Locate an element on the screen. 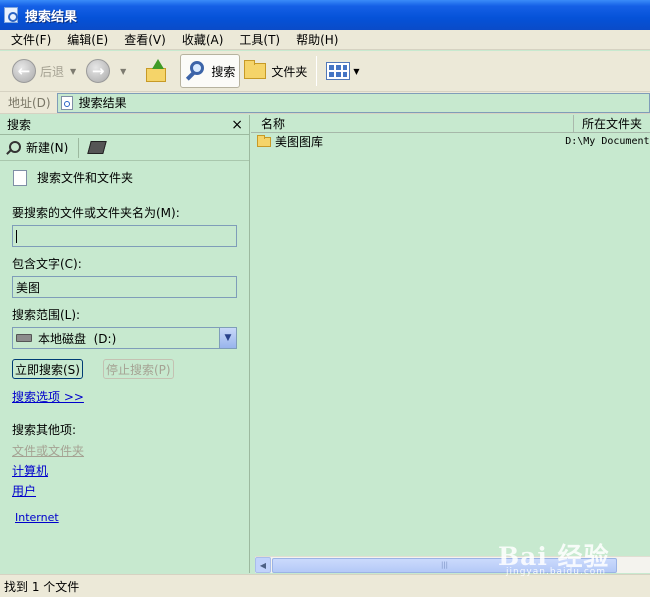 The height and width of the screenshot is (597, 650). section-title: 搜索文件和文件夹 is located at coordinates (85, 178).